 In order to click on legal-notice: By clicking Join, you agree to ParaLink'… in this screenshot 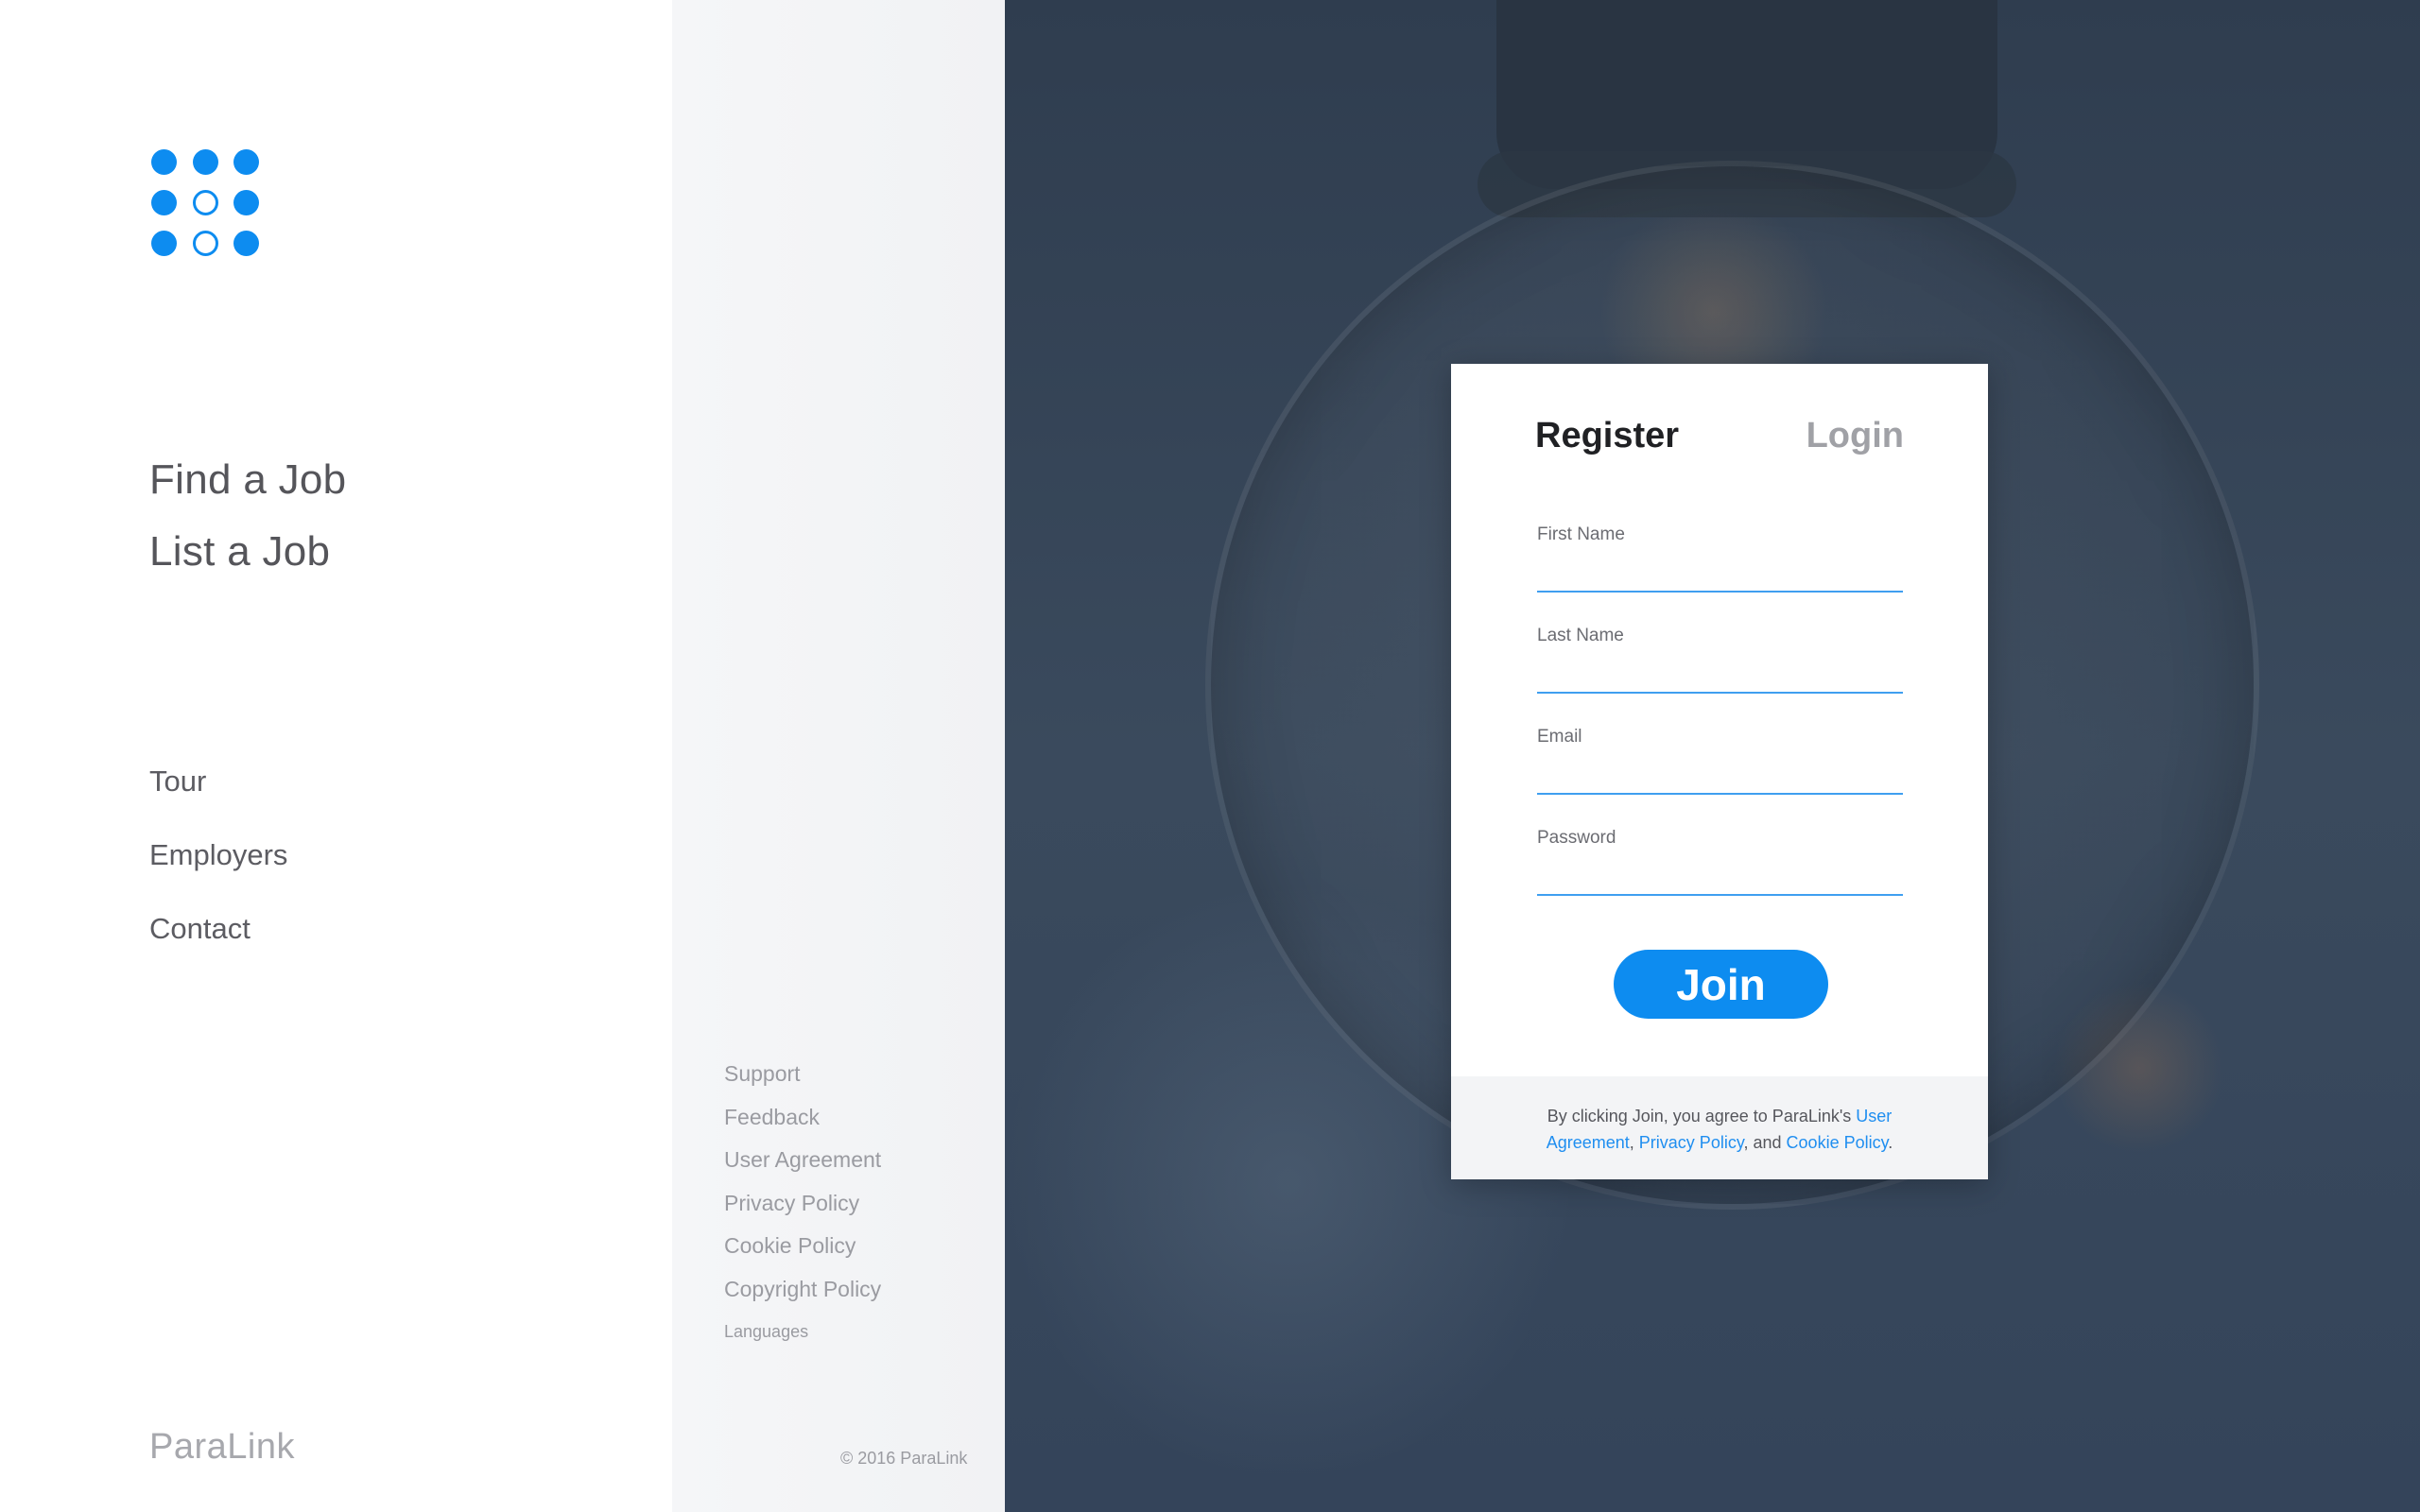, I will do `click(1719, 1127)`.